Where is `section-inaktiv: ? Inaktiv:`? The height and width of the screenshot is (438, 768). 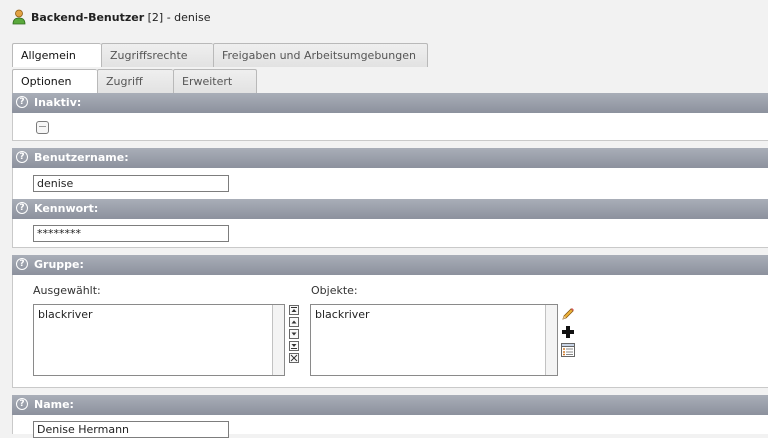 section-inaktiv: ? Inaktiv: is located at coordinates (390, 103).